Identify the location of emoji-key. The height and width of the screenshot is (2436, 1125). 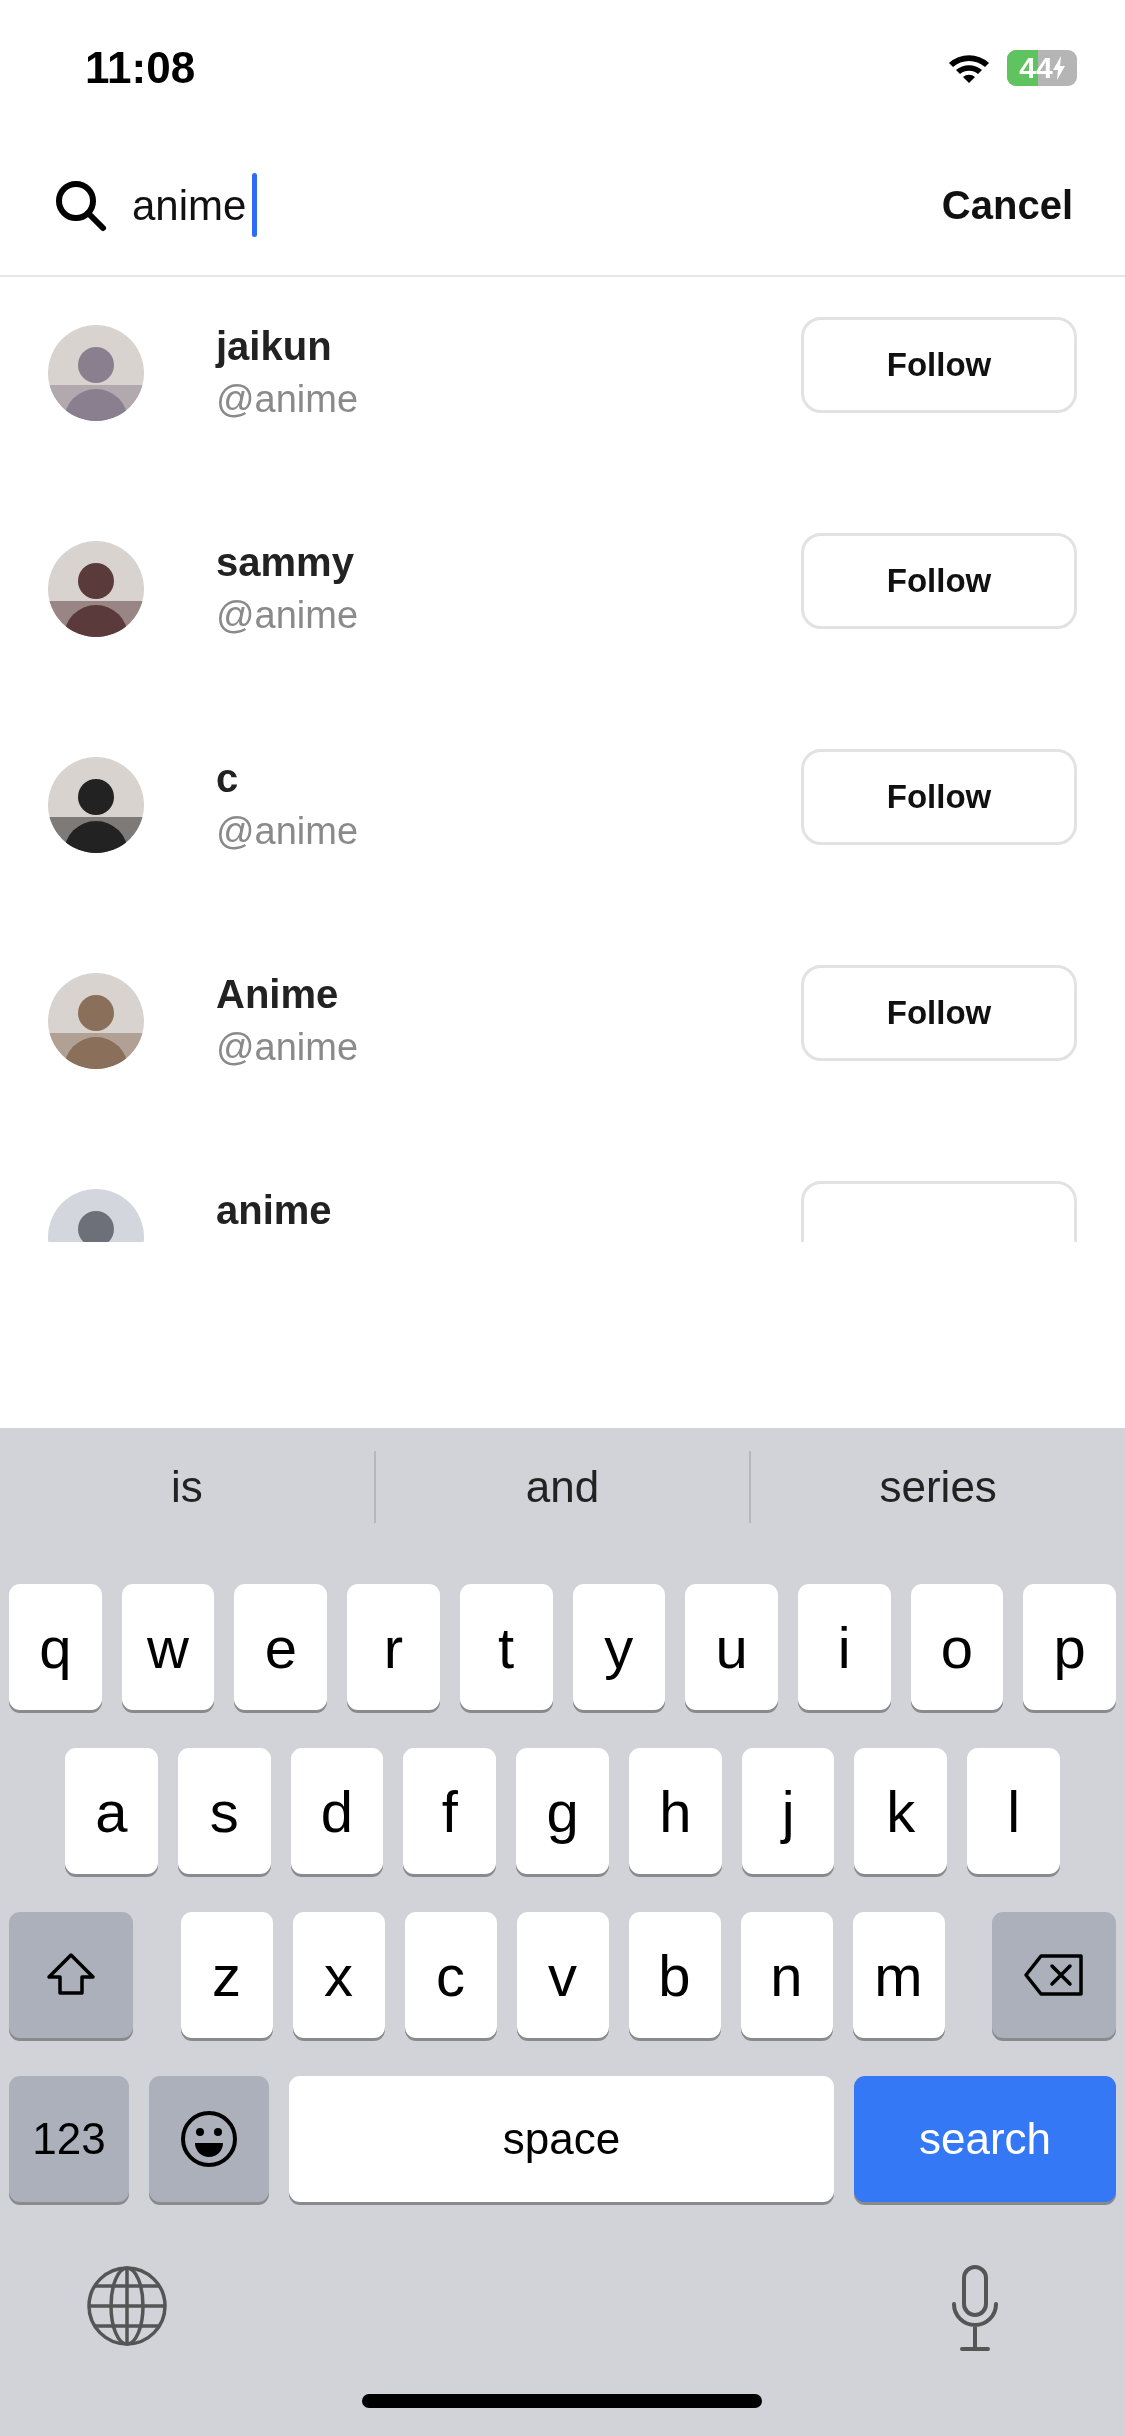
(209, 2139).